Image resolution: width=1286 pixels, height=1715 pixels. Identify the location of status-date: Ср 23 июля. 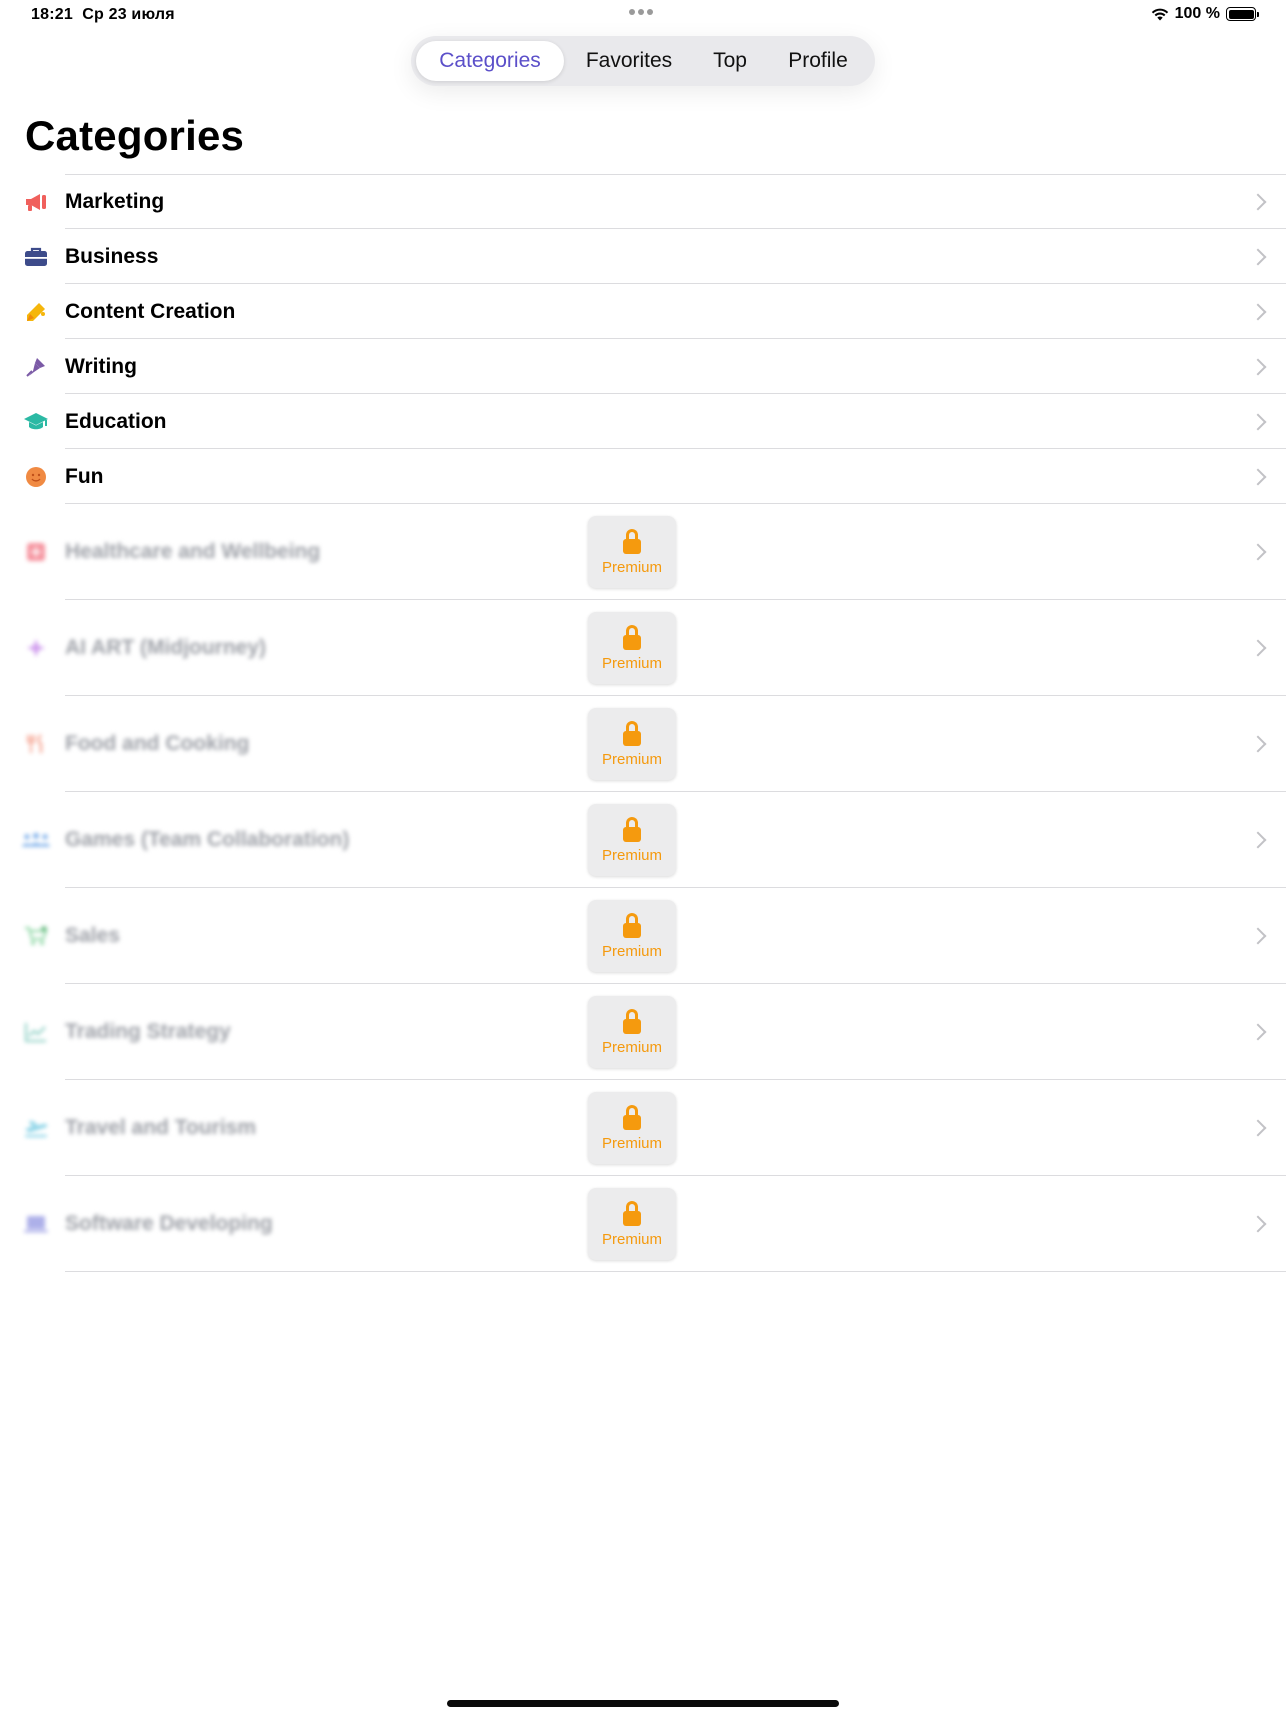
(128, 14).